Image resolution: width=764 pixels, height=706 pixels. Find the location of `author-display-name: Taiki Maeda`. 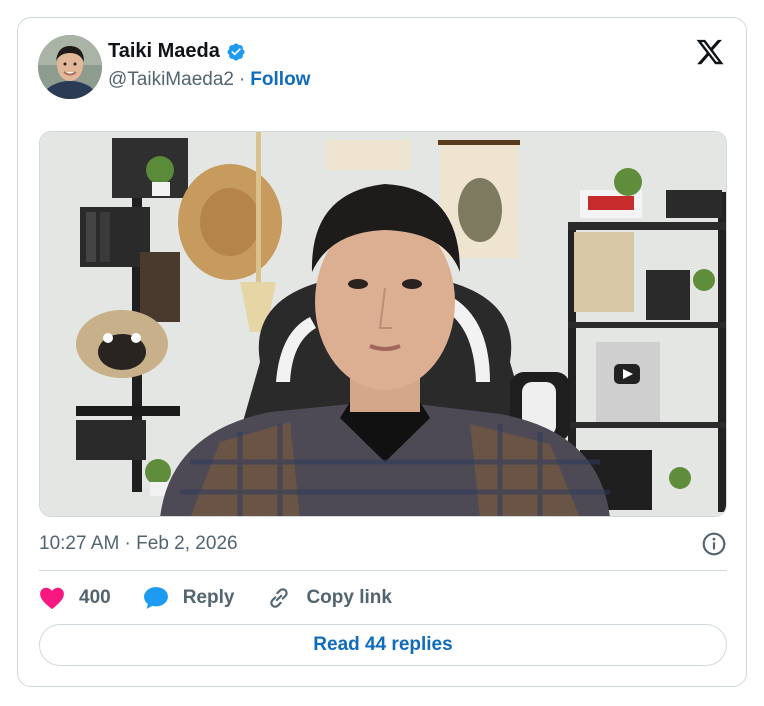

author-display-name: Taiki Maeda is located at coordinates (164, 51).